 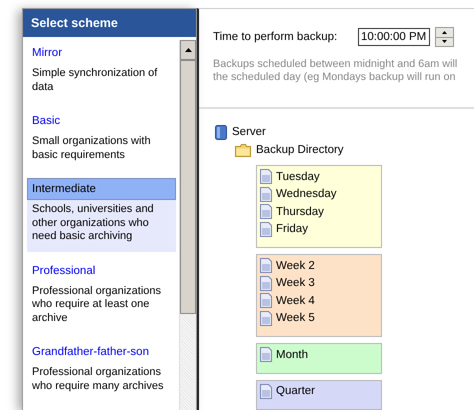 What do you see at coordinates (295, 283) in the screenshot?
I see `file-label: Week 3` at bounding box center [295, 283].